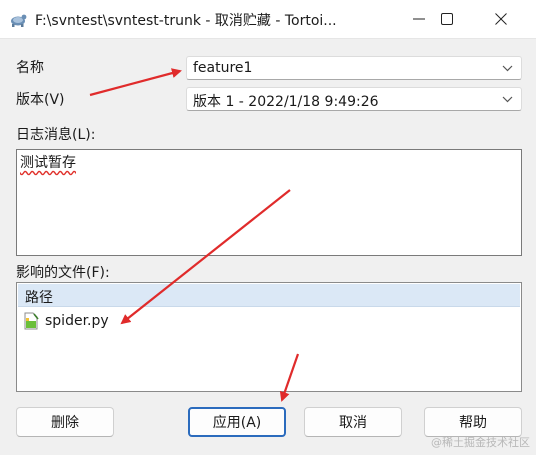  Describe the element at coordinates (269, 295) in the screenshot. I see `path-column-header: 路径` at that location.